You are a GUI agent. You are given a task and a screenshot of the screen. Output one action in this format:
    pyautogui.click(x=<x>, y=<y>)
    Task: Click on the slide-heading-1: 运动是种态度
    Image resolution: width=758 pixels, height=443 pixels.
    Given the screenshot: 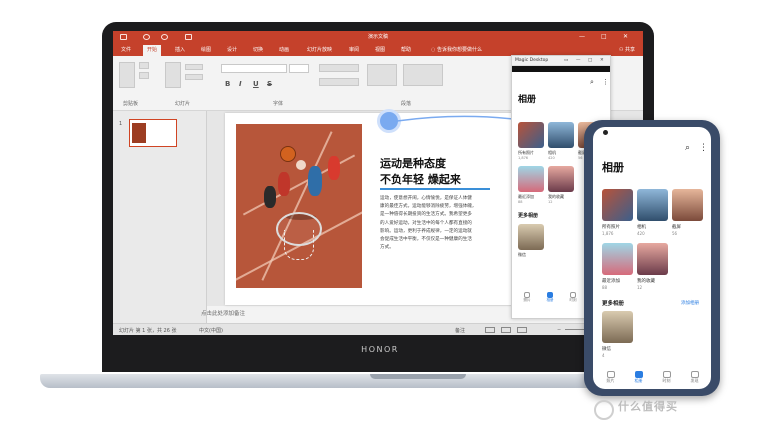 What is the action you would take?
    pyautogui.click(x=413, y=163)
    